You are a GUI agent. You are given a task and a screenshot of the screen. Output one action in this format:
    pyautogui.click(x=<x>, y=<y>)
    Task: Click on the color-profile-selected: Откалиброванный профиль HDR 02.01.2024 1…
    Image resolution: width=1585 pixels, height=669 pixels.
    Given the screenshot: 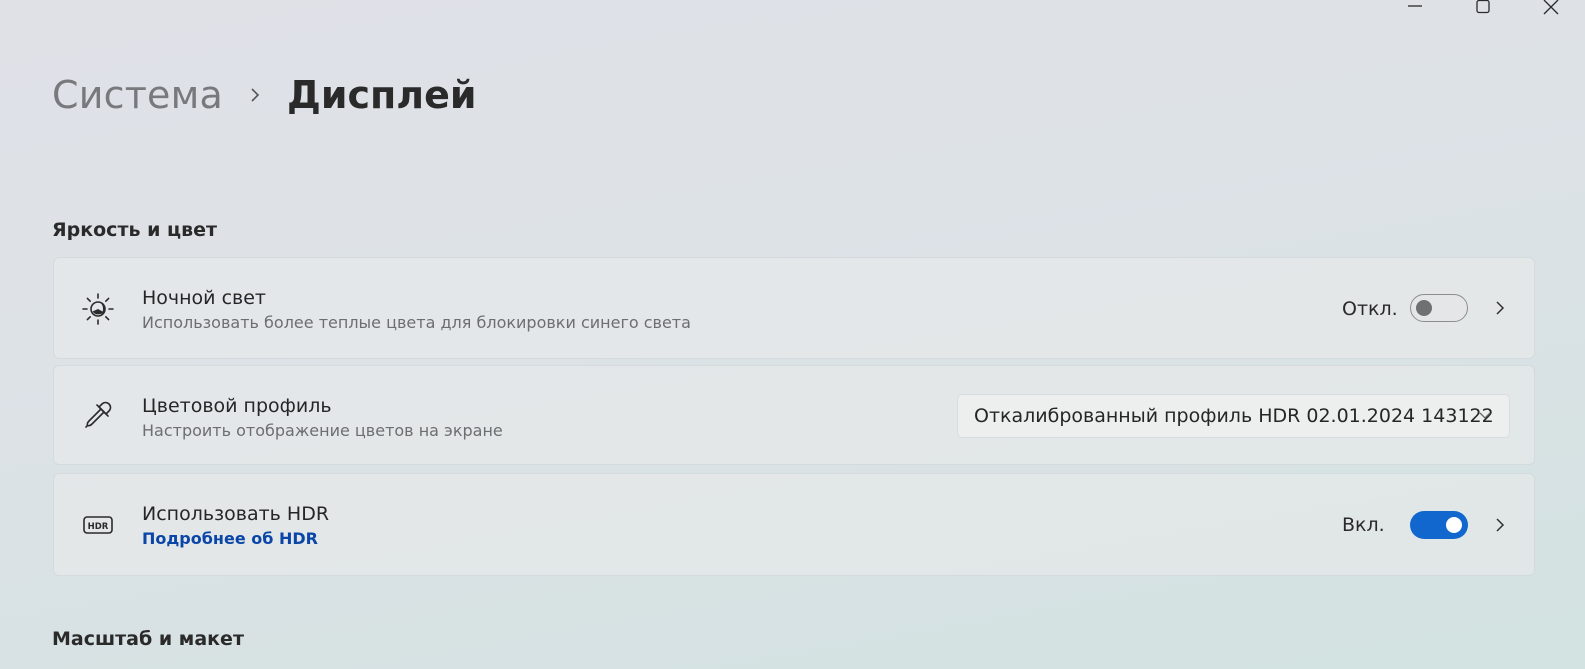 What is the action you would take?
    pyautogui.click(x=1234, y=416)
    